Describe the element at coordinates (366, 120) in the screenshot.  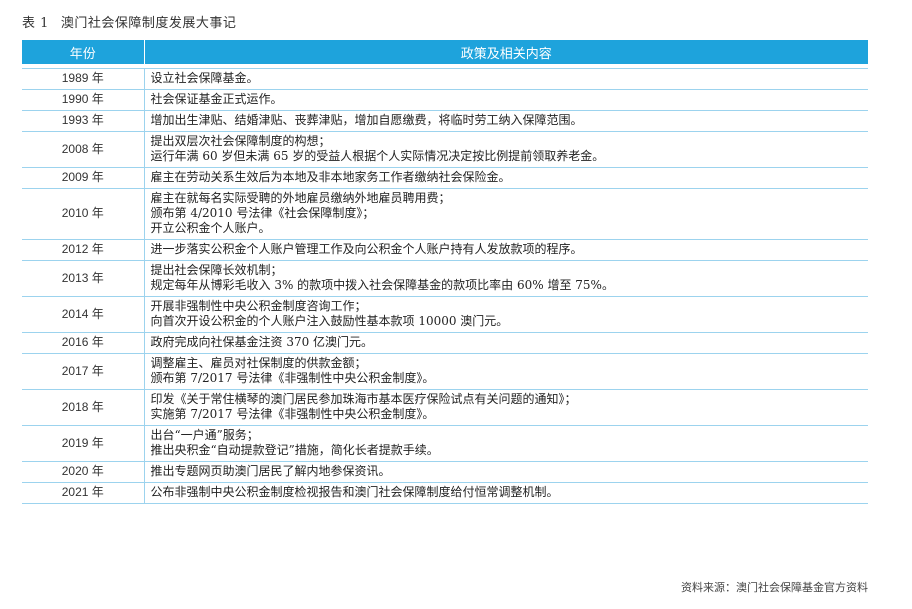
I see `row-content-line: 增加出生津贴、结婚津贴、丧葬津贴，增加自愿缴费，将临时劳工纳入保障范围。` at that location.